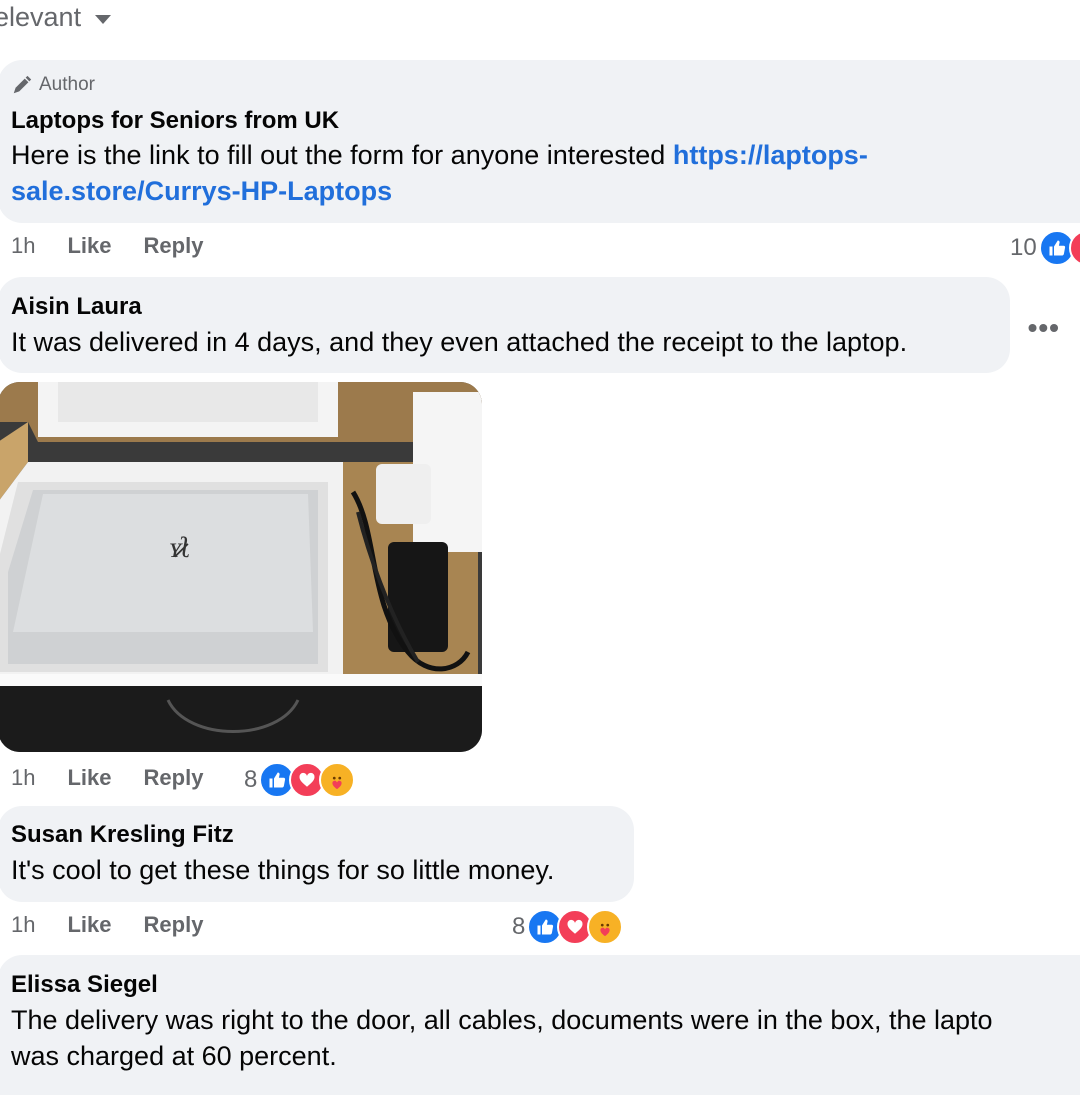  Describe the element at coordinates (1023, 247) in the screenshot. I see `reaction-count: 10` at that location.